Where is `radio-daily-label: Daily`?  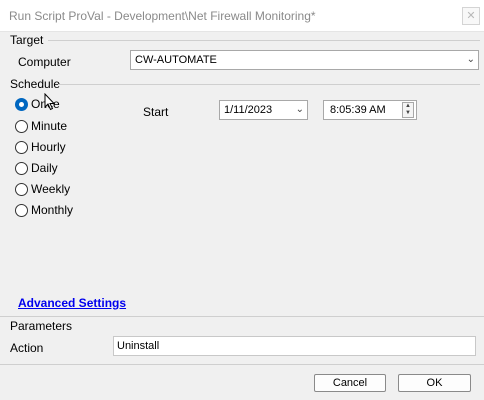
radio-daily-label: Daily is located at coordinates (44, 168).